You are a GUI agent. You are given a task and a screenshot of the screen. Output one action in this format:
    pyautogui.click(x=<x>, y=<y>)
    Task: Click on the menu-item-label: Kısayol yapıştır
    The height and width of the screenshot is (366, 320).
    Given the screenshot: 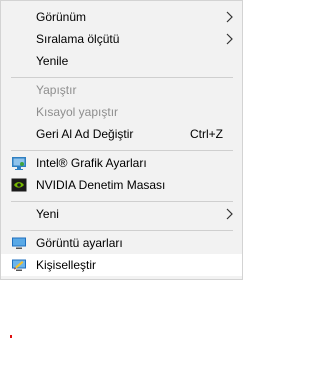 What is the action you would take?
    pyautogui.click(x=77, y=112)
    